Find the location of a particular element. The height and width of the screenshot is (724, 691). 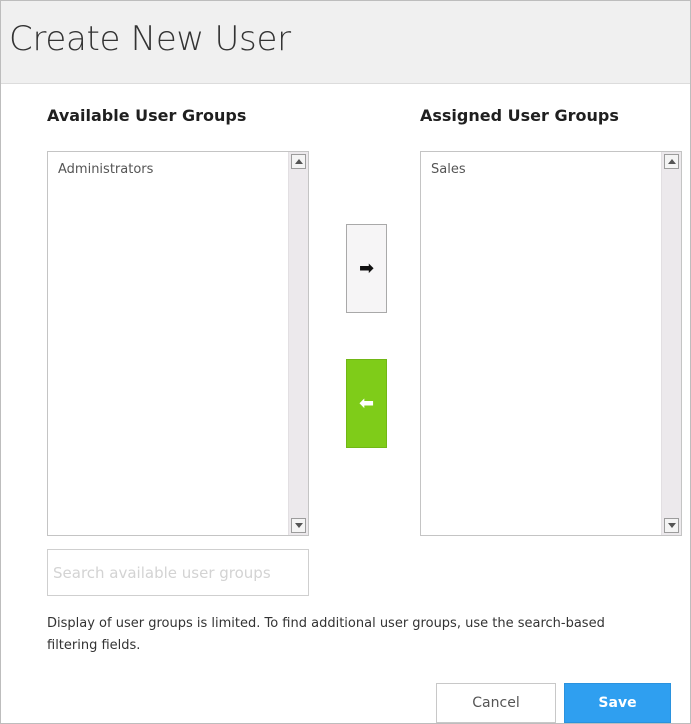

available-groups-scrollbar is located at coordinates (298, 343).